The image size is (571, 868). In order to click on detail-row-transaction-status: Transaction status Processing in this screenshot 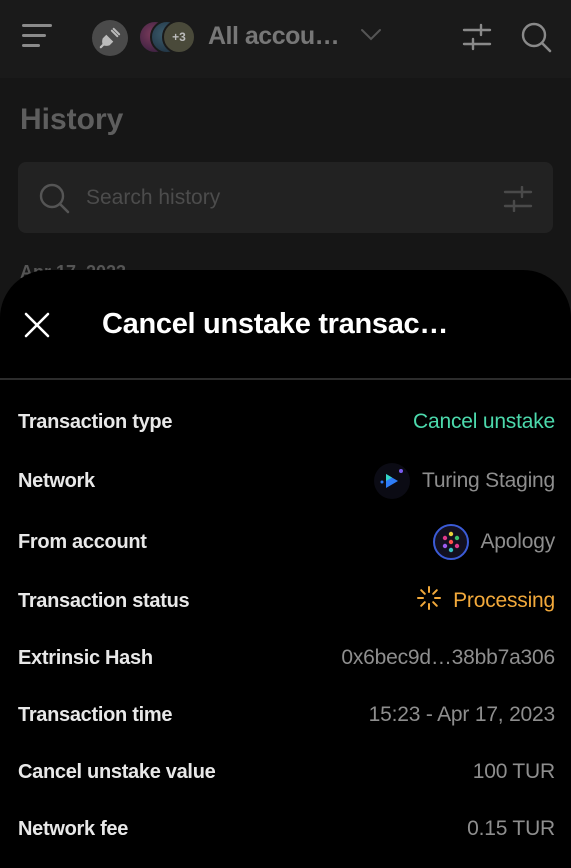, I will do `click(286, 601)`.